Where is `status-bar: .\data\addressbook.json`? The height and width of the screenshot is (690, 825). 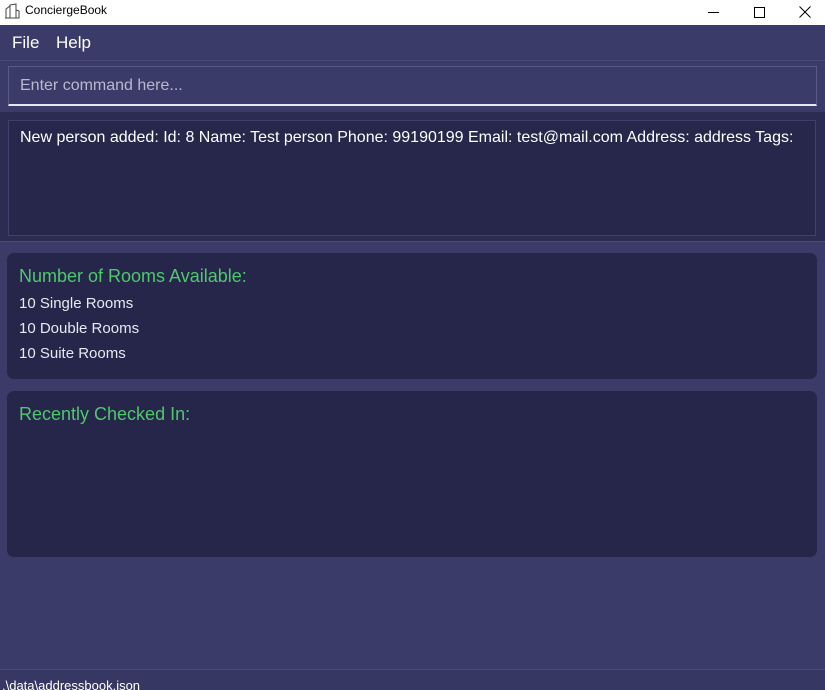 status-bar: .\data\addressbook.json is located at coordinates (412, 679).